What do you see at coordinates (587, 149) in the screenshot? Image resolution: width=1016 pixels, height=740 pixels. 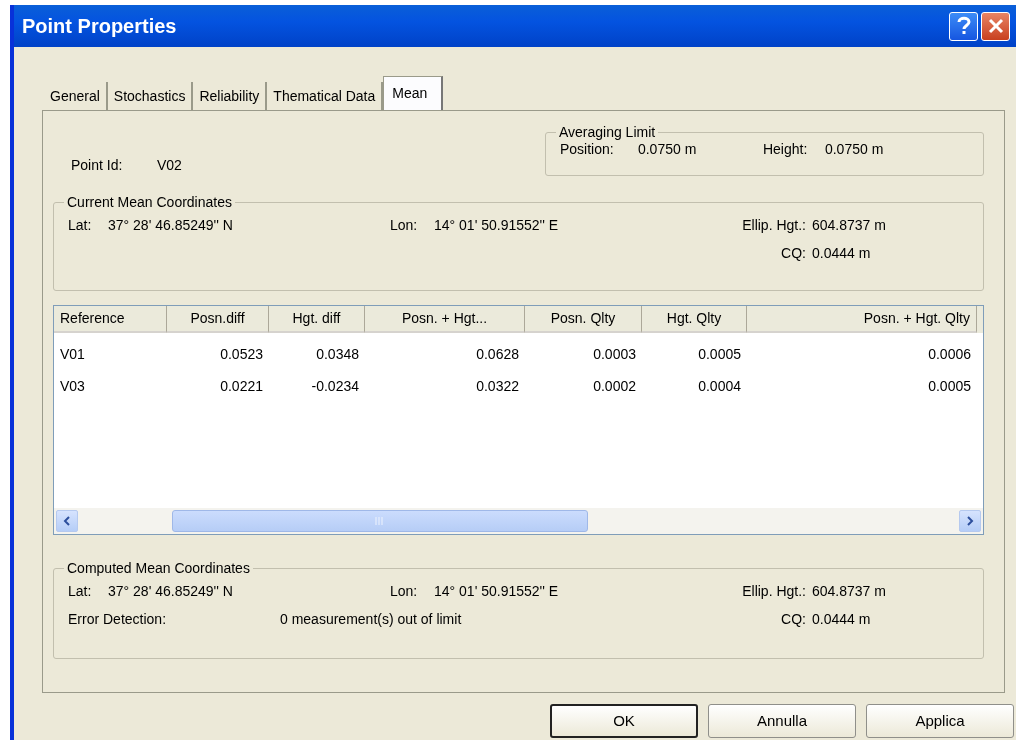 I see `field-label: Position:` at bounding box center [587, 149].